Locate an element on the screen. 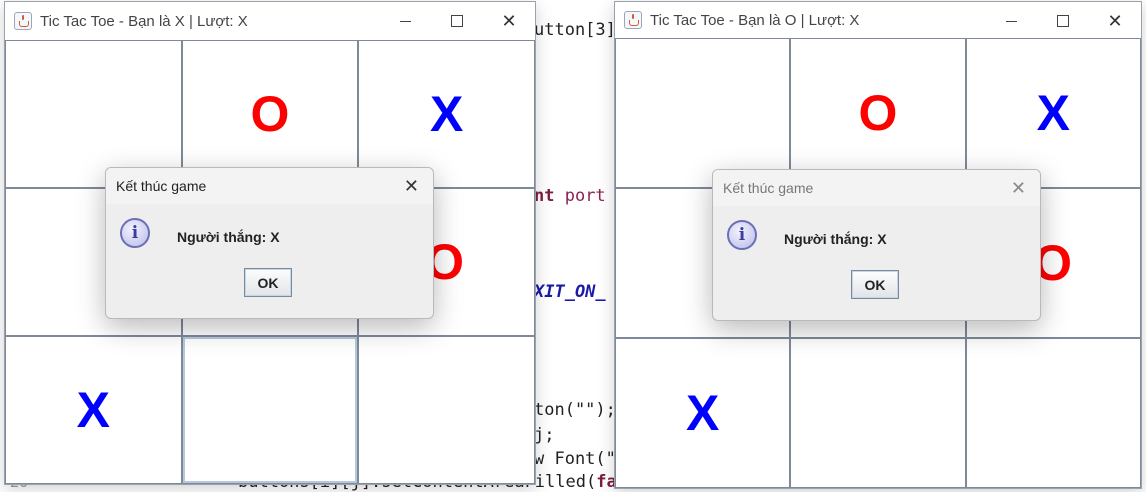 The width and height of the screenshot is (1146, 492). window-titlebar: Tic Tac Toe - Bạn là O | Lượt: X ✕ is located at coordinates (878, 20).